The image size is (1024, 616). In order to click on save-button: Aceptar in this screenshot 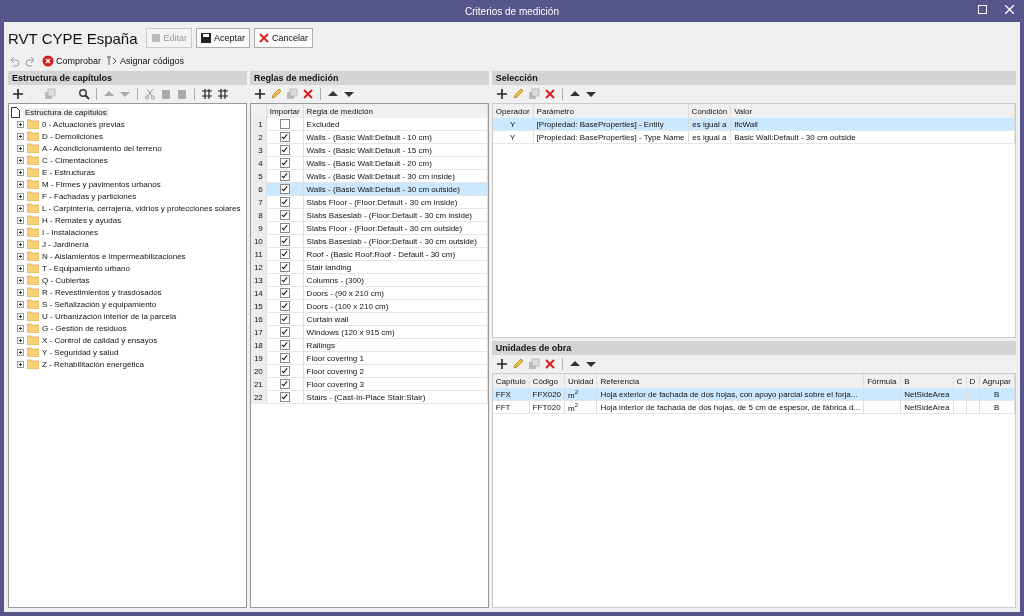, I will do `click(223, 38)`.